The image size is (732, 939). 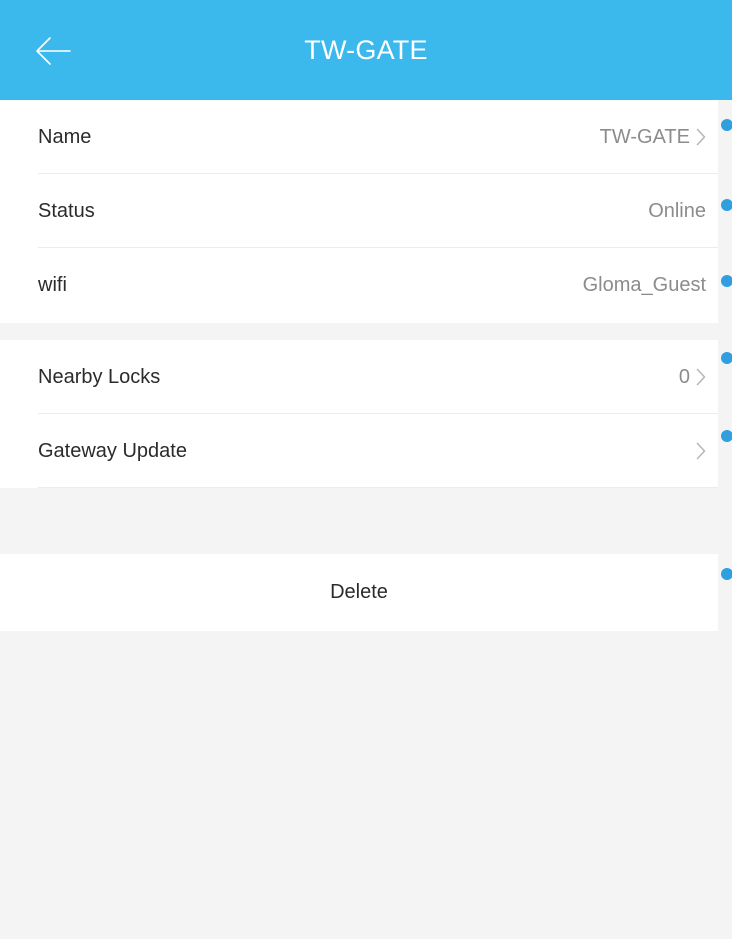 I want to click on status-value-wrap: Online, so click(x=677, y=211).